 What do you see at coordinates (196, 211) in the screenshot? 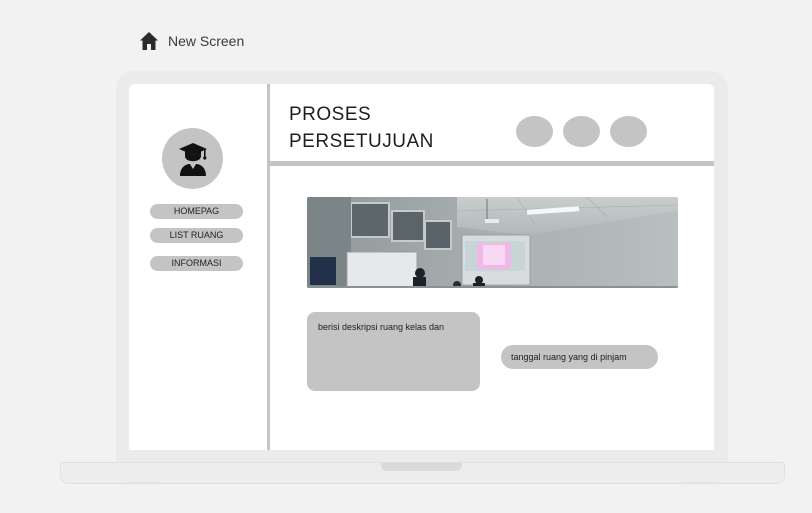
I see `sidebar-item-homepage: HOMEPAG` at bounding box center [196, 211].